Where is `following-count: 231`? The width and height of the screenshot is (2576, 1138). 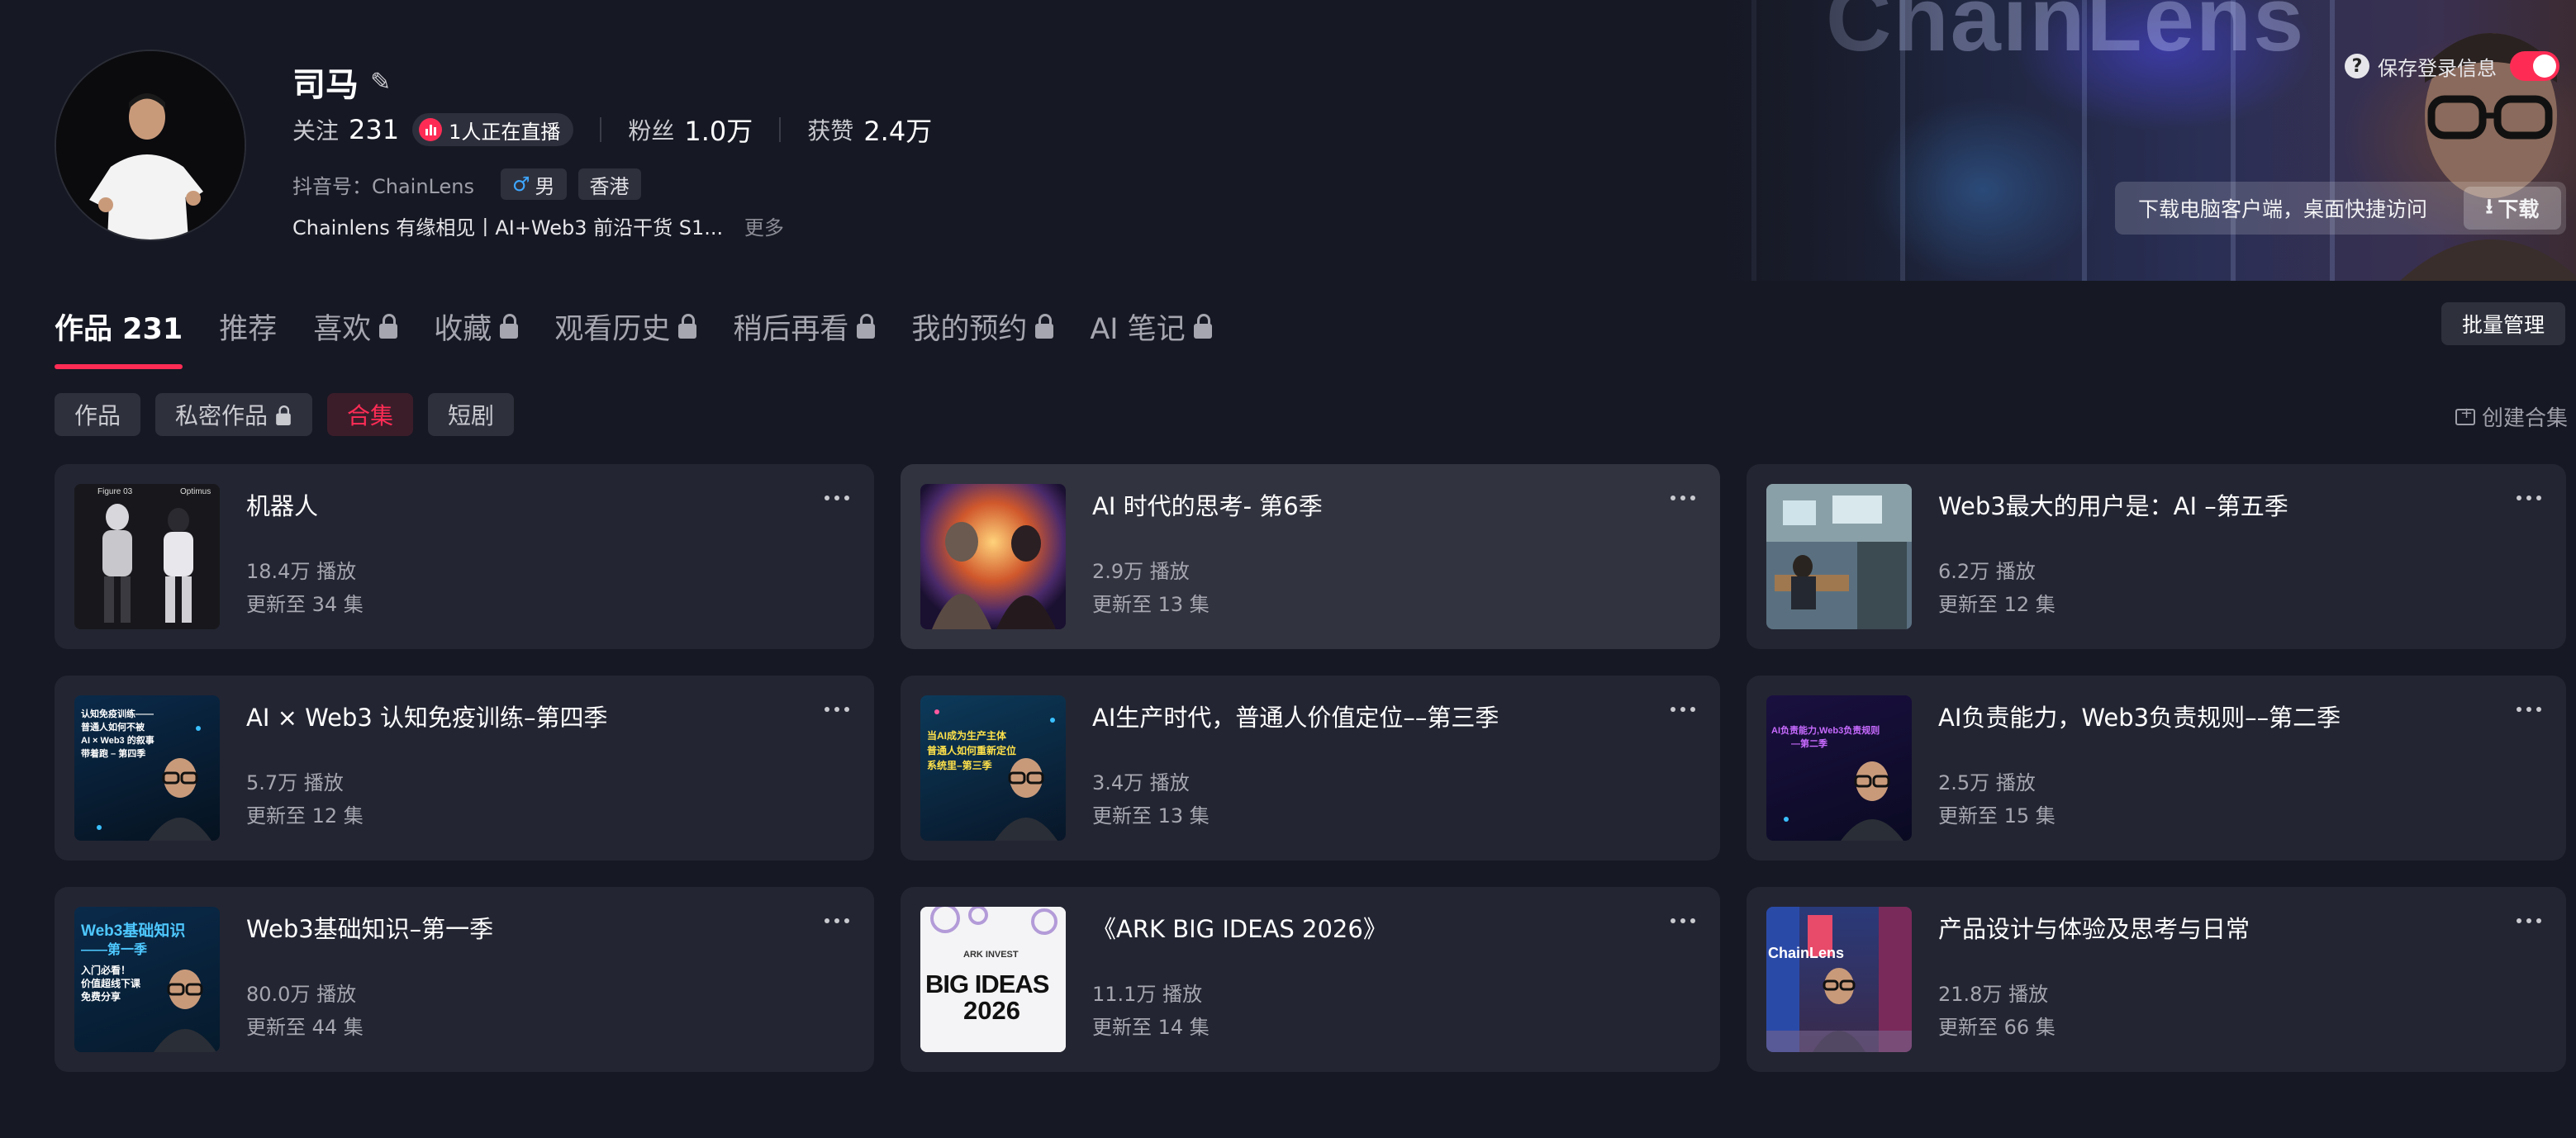 following-count: 231 is located at coordinates (374, 129).